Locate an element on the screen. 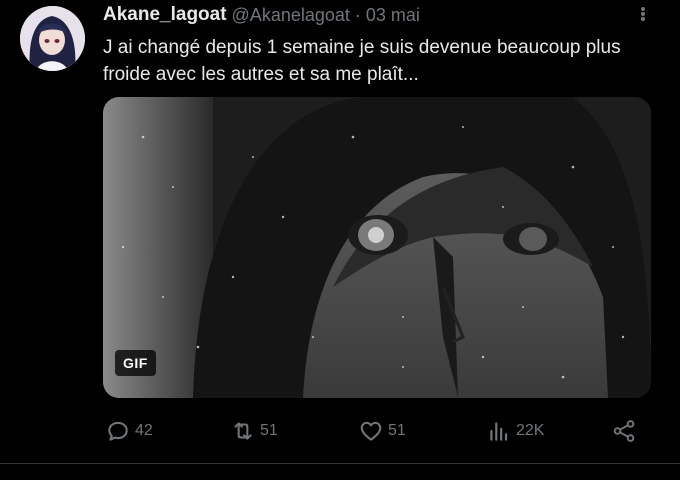  repost-icon is located at coordinates (243, 431).